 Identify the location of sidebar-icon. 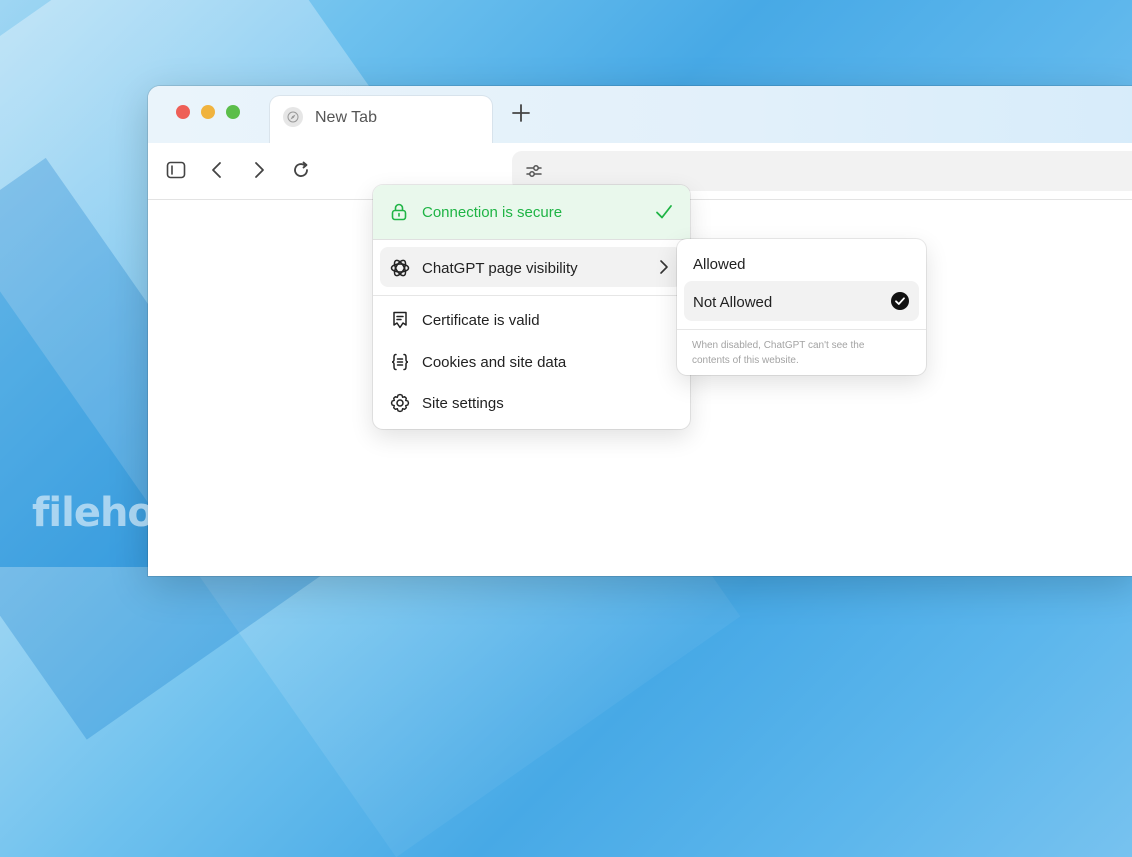
(176, 170).